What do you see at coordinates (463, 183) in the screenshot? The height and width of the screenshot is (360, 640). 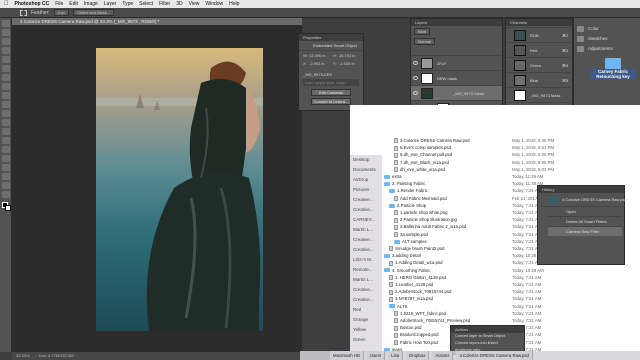 I see `finder-row: 2. Painting Fabric Today, 11:38 AM` at bounding box center [463, 183].